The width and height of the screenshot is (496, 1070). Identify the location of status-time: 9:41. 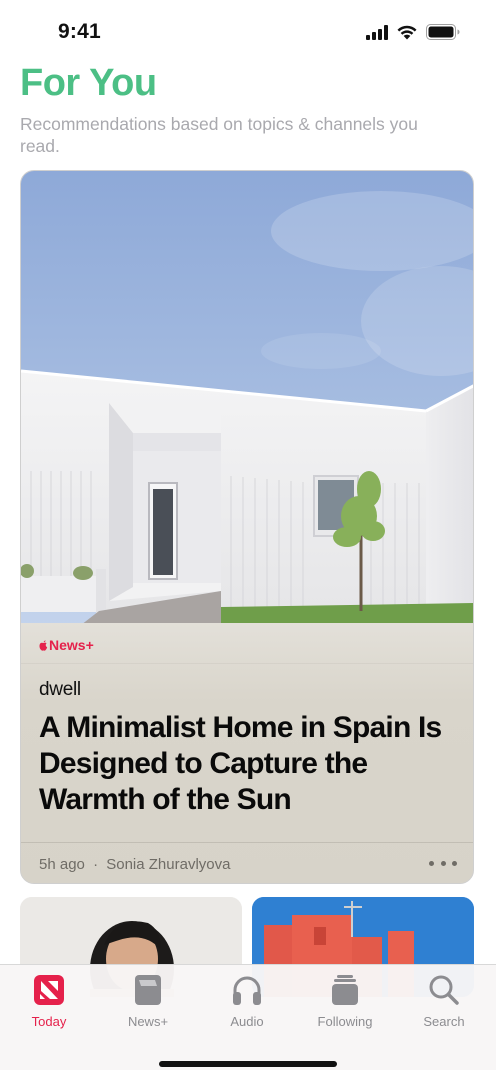
(79, 31).